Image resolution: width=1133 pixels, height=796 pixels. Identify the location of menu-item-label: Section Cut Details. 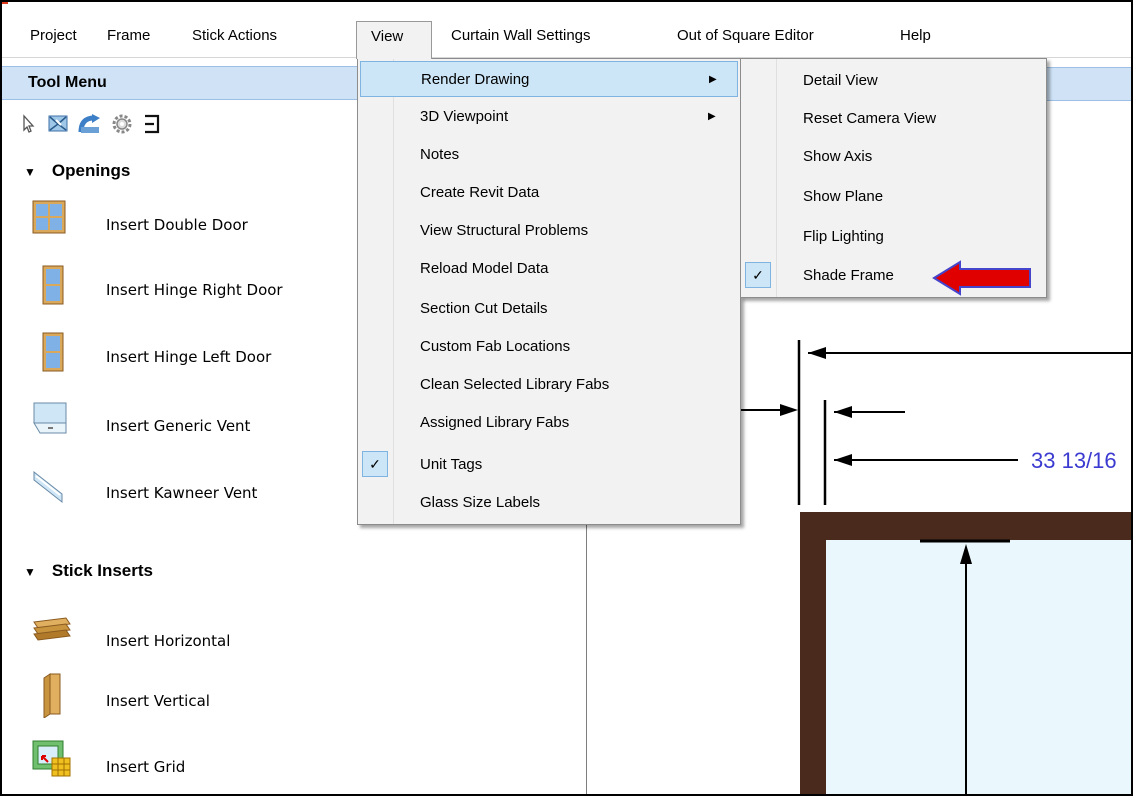
(484, 308).